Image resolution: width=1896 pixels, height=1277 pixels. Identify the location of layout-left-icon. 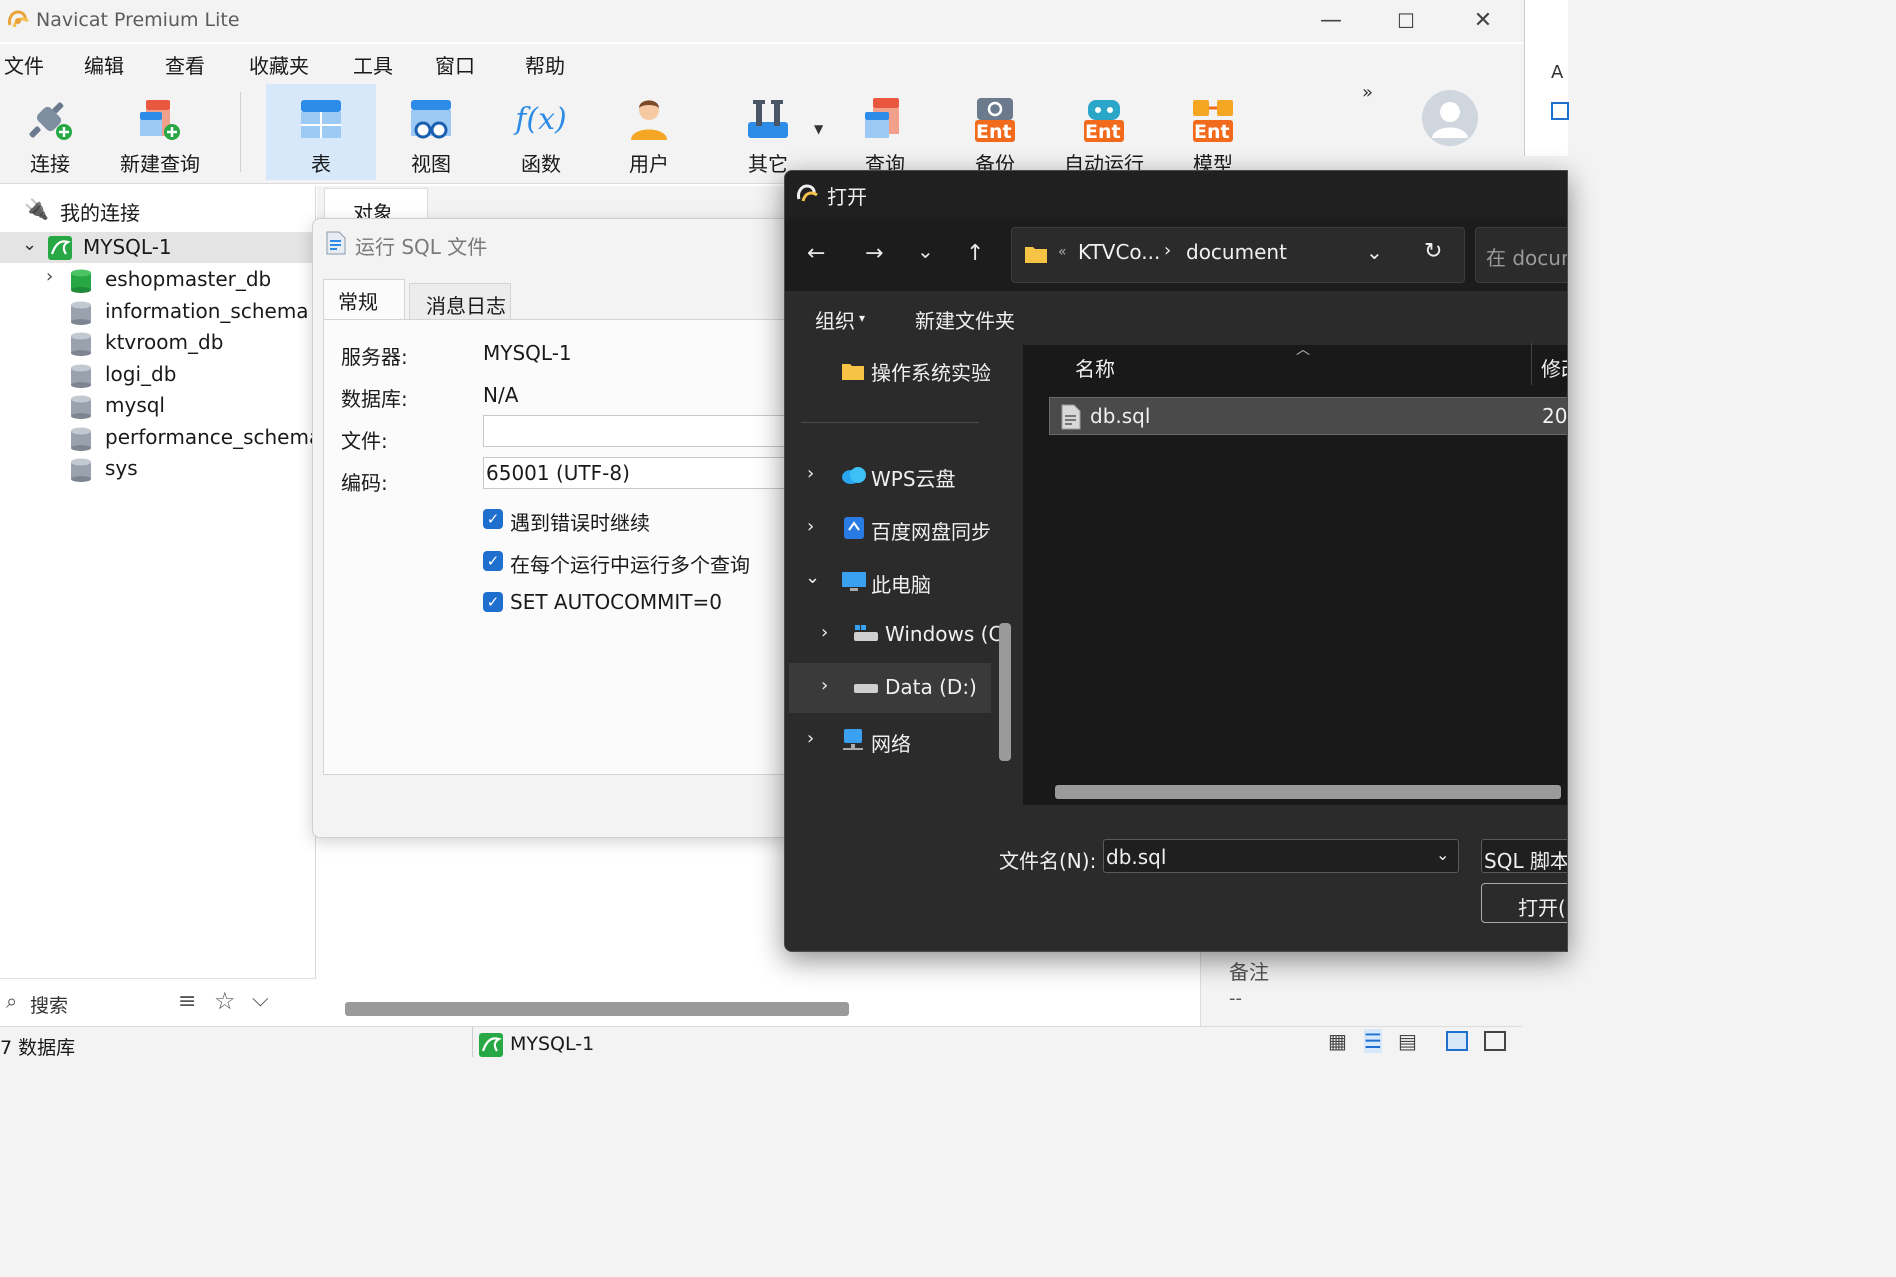
(1457, 1041).